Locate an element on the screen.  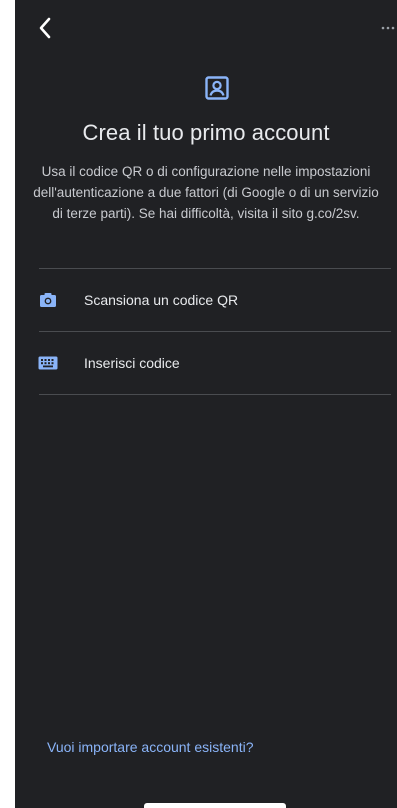
top-bar is located at coordinates (206, 29).